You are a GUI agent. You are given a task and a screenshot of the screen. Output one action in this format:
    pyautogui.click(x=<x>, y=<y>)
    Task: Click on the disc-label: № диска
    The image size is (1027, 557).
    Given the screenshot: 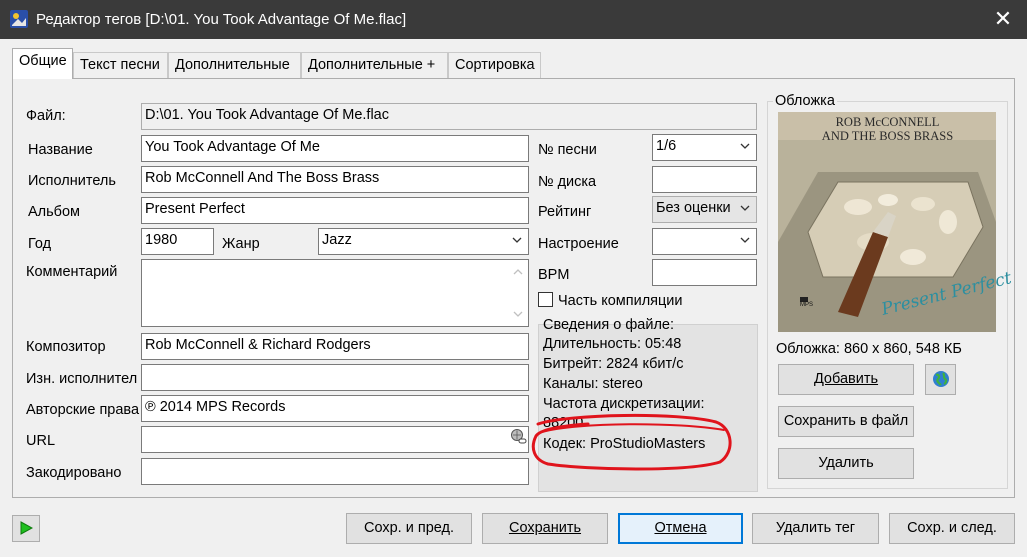 What is the action you would take?
    pyautogui.click(x=567, y=182)
    